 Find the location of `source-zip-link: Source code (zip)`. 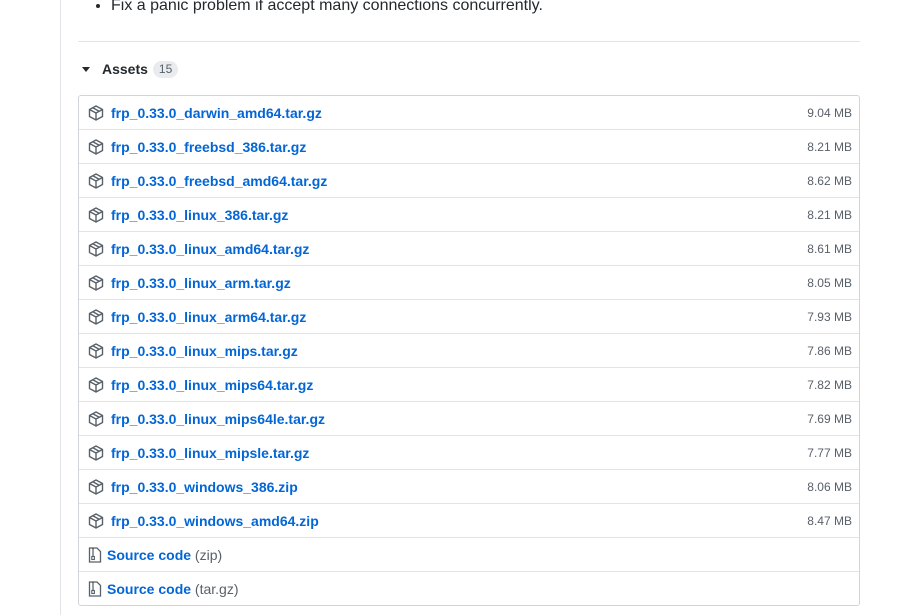

source-zip-link: Source code (zip) is located at coordinates (164, 555).